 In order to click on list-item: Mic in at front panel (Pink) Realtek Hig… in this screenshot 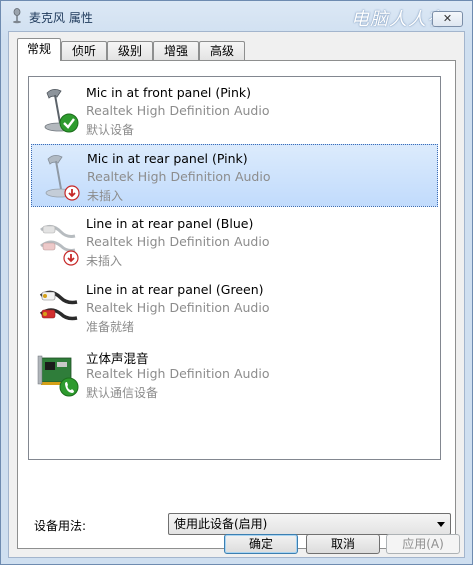, I will do `click(234, 110)`.